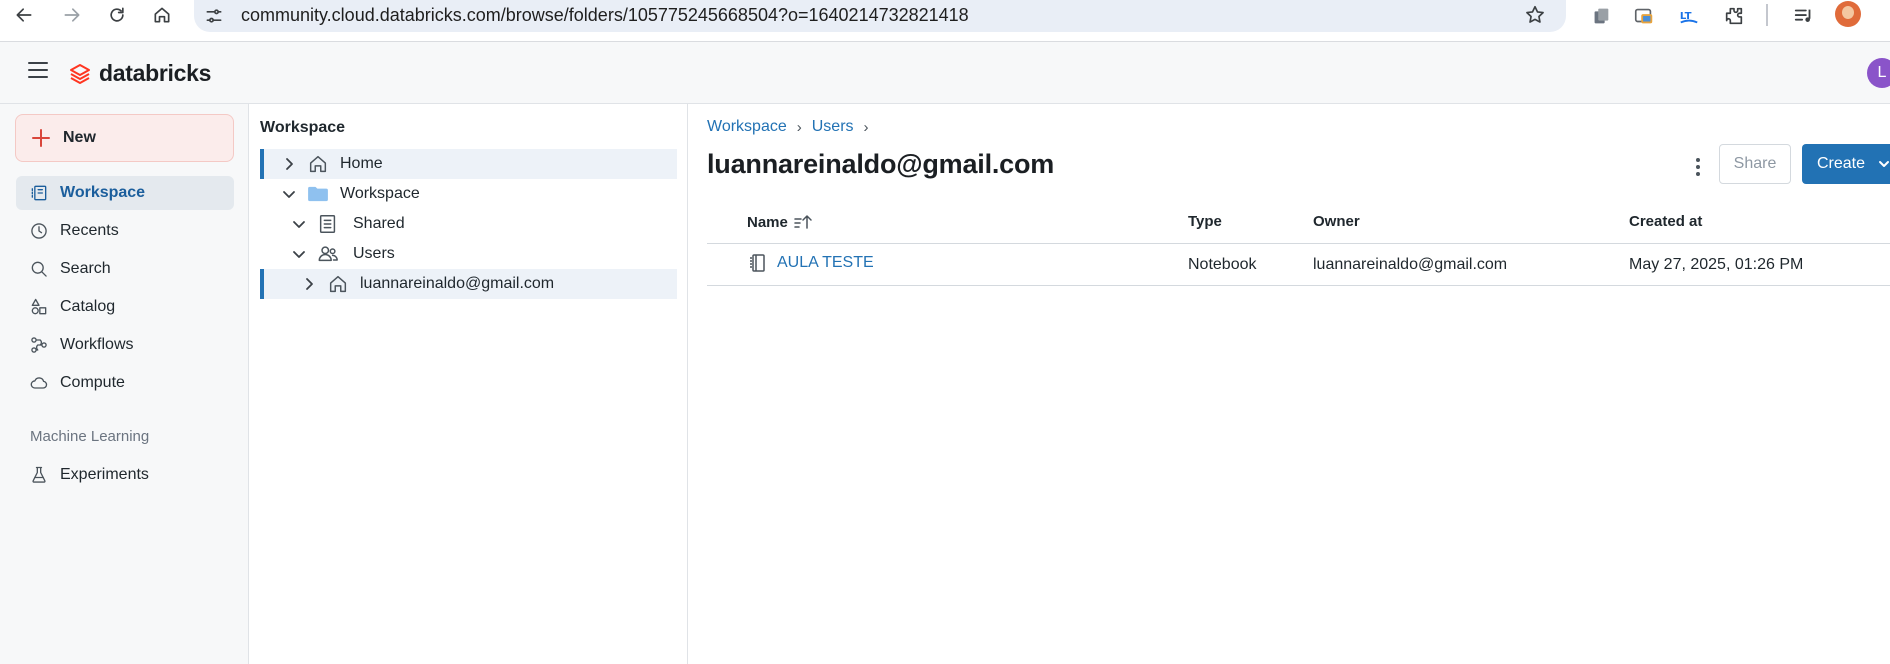  I want to click on tree-item-label: Workspace, so click(380, 193).